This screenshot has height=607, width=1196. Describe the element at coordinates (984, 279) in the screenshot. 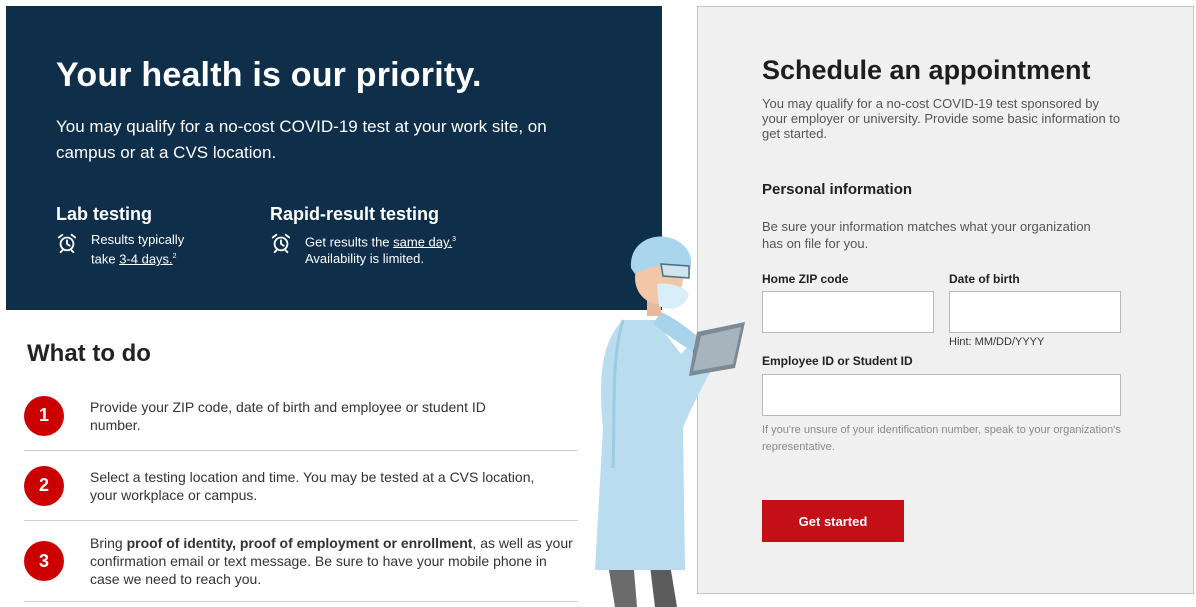

I see `dob-label: Date of birth` at that location.